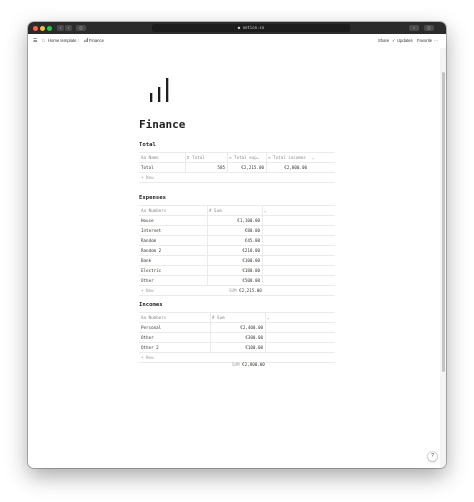 The image size is (474, 502). What do you see at coordinates (424, 41) in the screenshot?
I see `favorite-button: Favorite` at bounding box center [424, 41].